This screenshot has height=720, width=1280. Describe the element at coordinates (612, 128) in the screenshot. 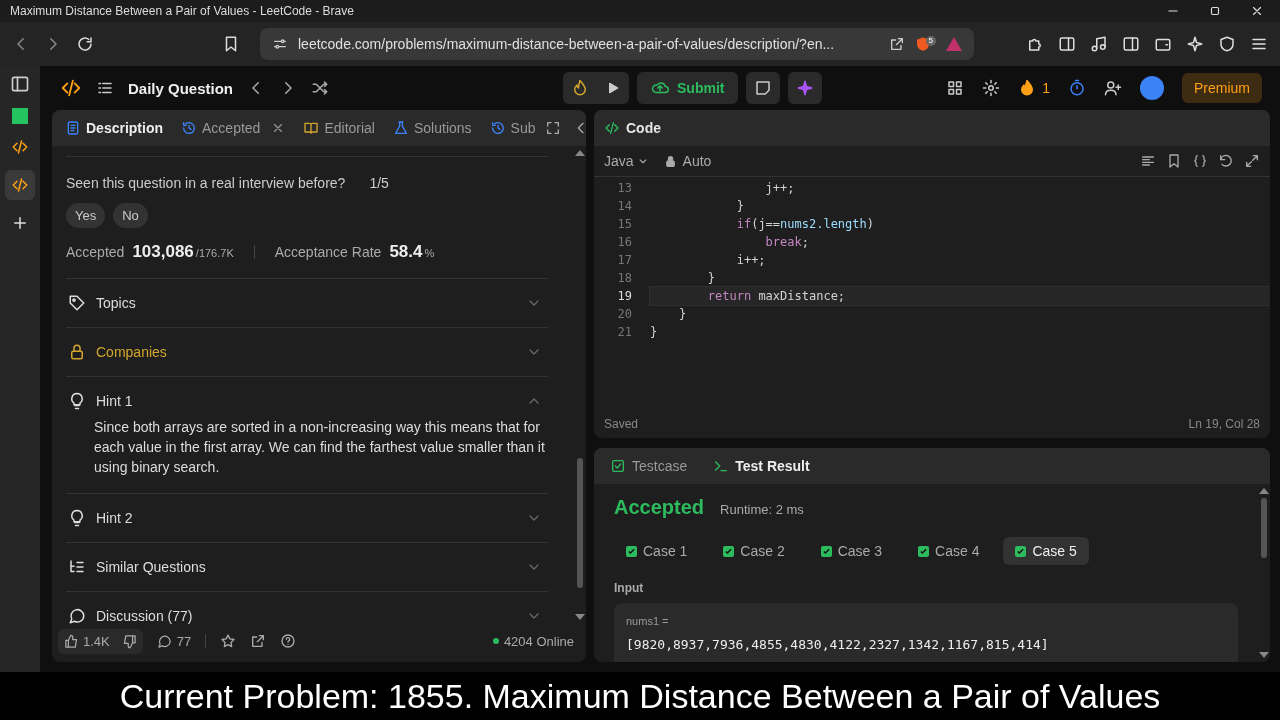

I see `code-icon` at that location.